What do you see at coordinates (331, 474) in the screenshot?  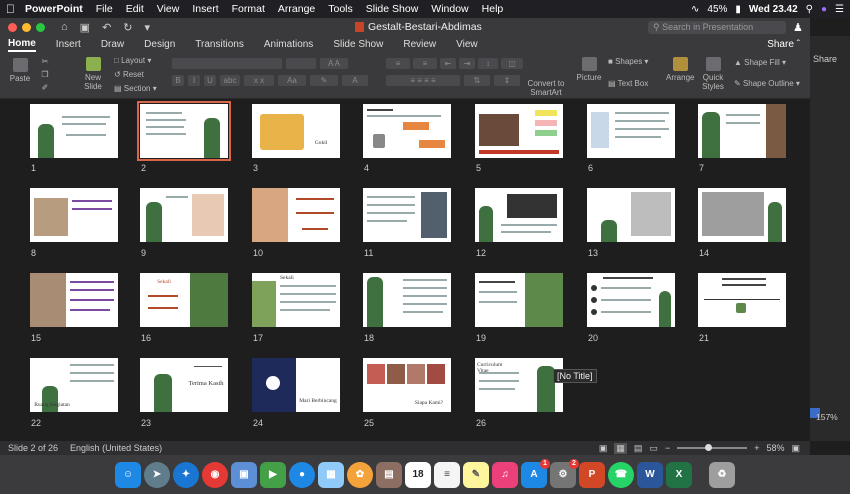 I see `finder-2-icon: ▦` at bounding box center [331, 474].